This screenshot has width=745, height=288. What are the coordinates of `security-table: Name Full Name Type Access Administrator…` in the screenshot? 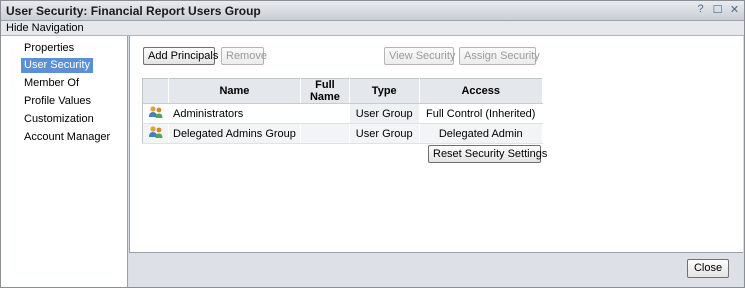 It's located at (343, 111).